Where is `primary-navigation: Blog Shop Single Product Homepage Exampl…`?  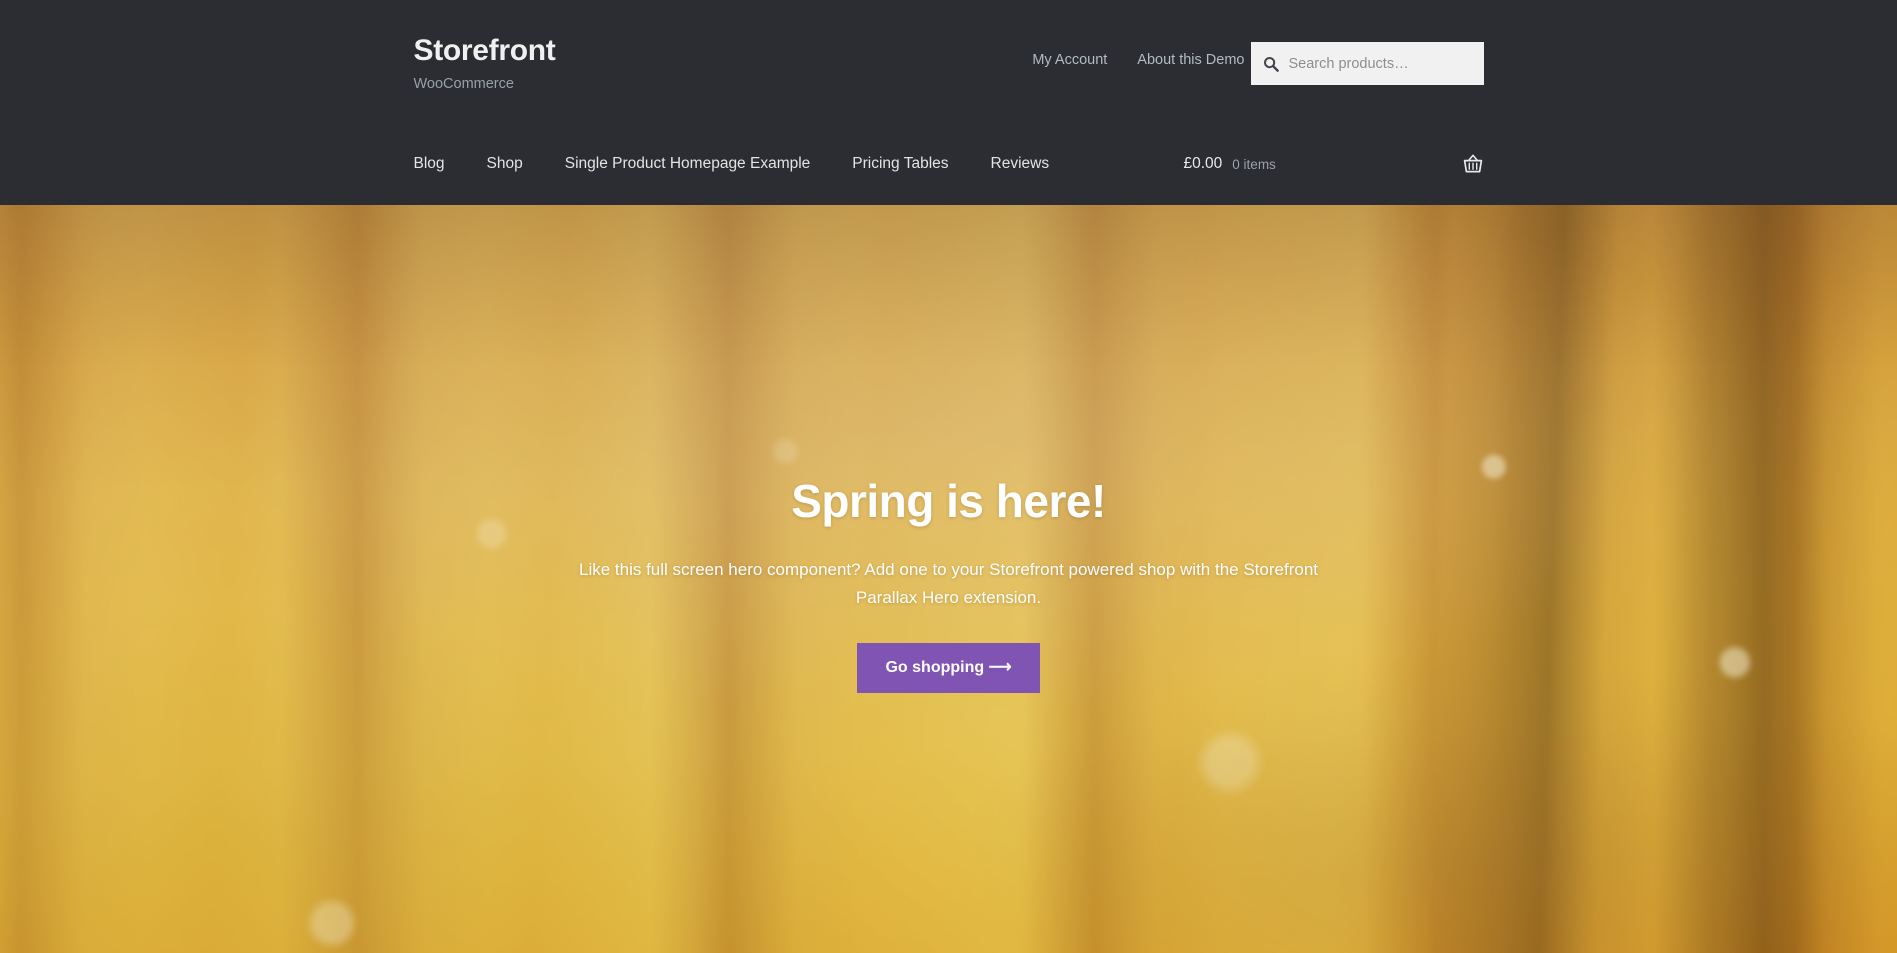
primary-navigation: Blog Shop Single Product Homepage Exampl… is located at coordinates (732, 164).